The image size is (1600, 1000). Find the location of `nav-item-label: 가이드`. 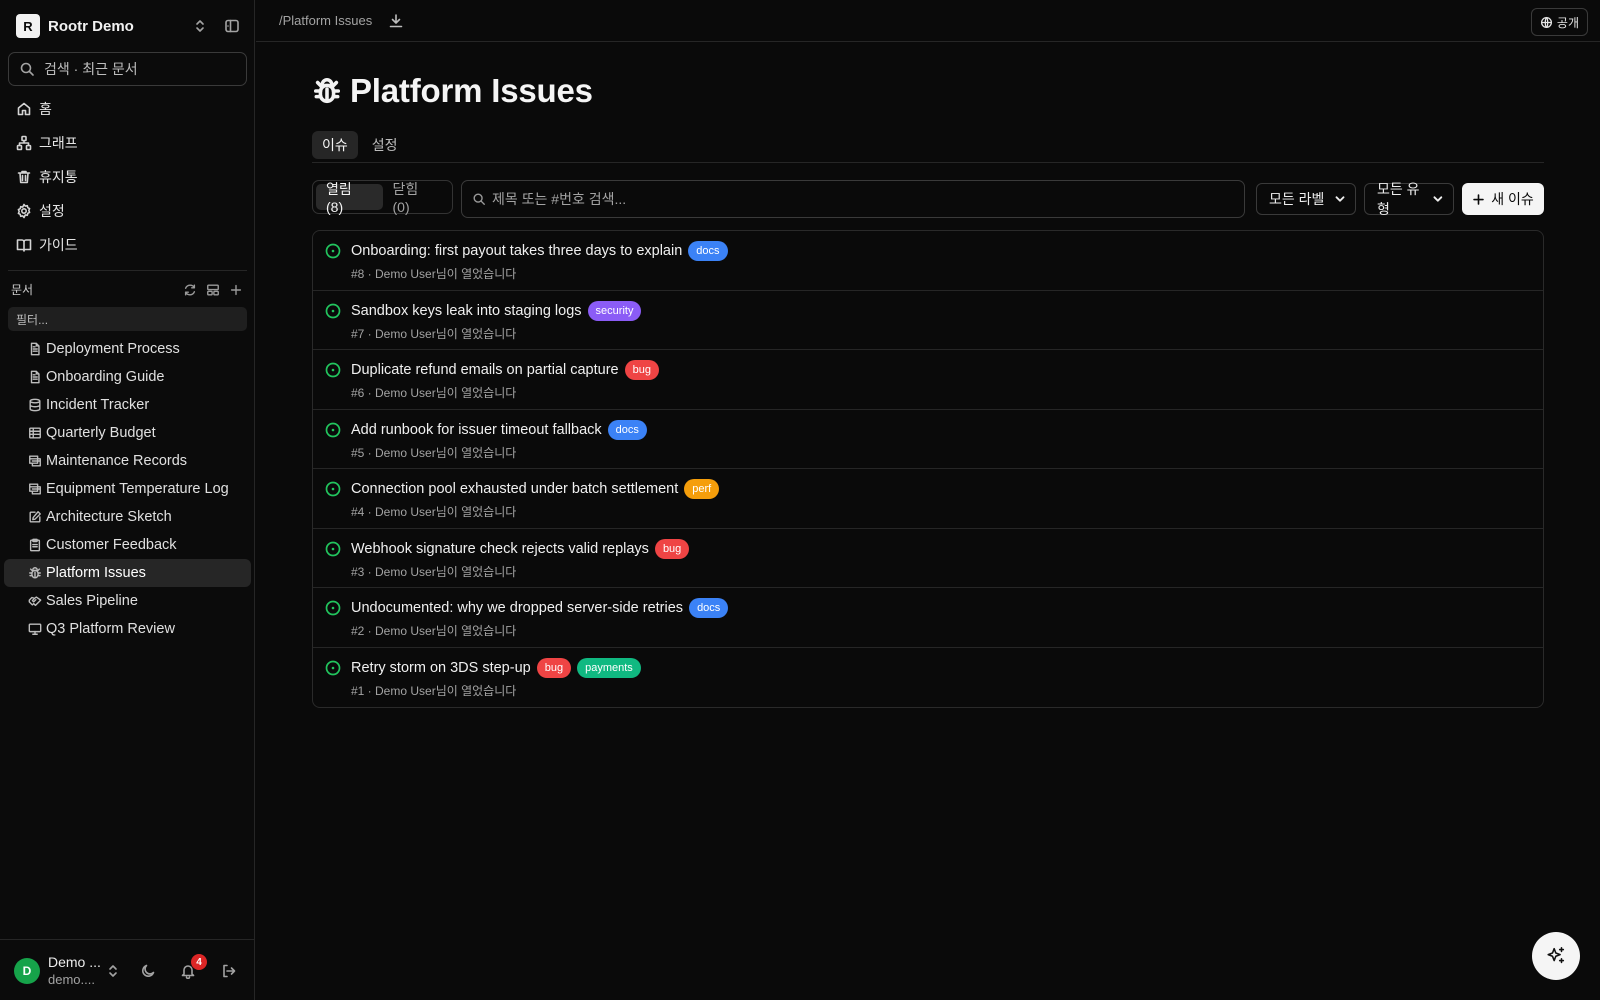

nav-item-label: 가이드 is located at coordinates (58, 245).